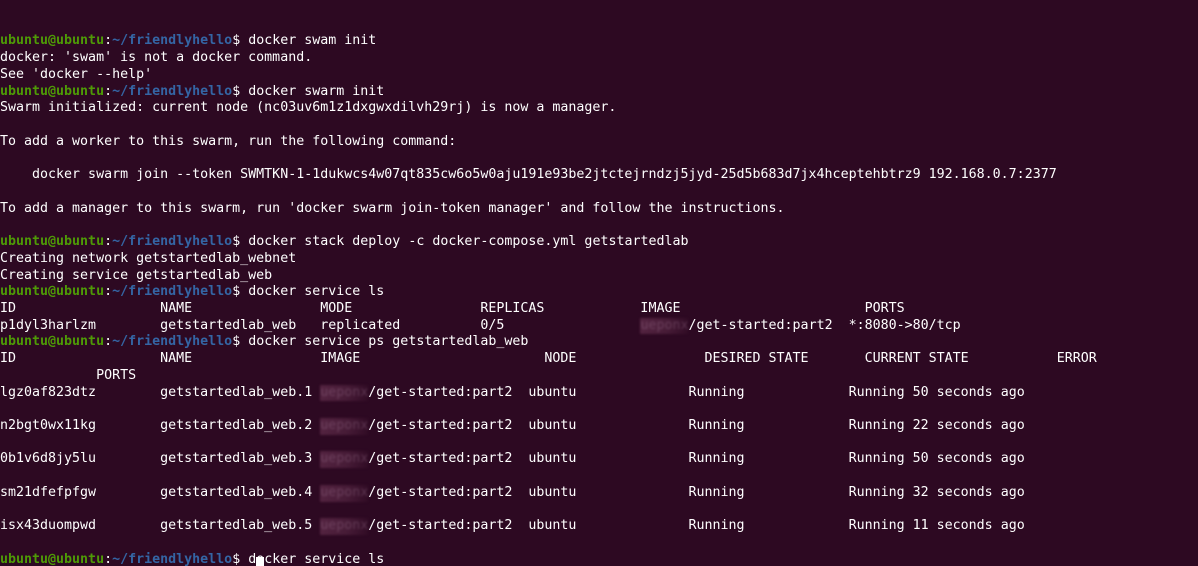 The width and height of the screenshot is (1198, 566). Describe the element at coordinates (136, 275) in the screenshot. I see `output-text: Creating service getstartedlab_web` at that location.